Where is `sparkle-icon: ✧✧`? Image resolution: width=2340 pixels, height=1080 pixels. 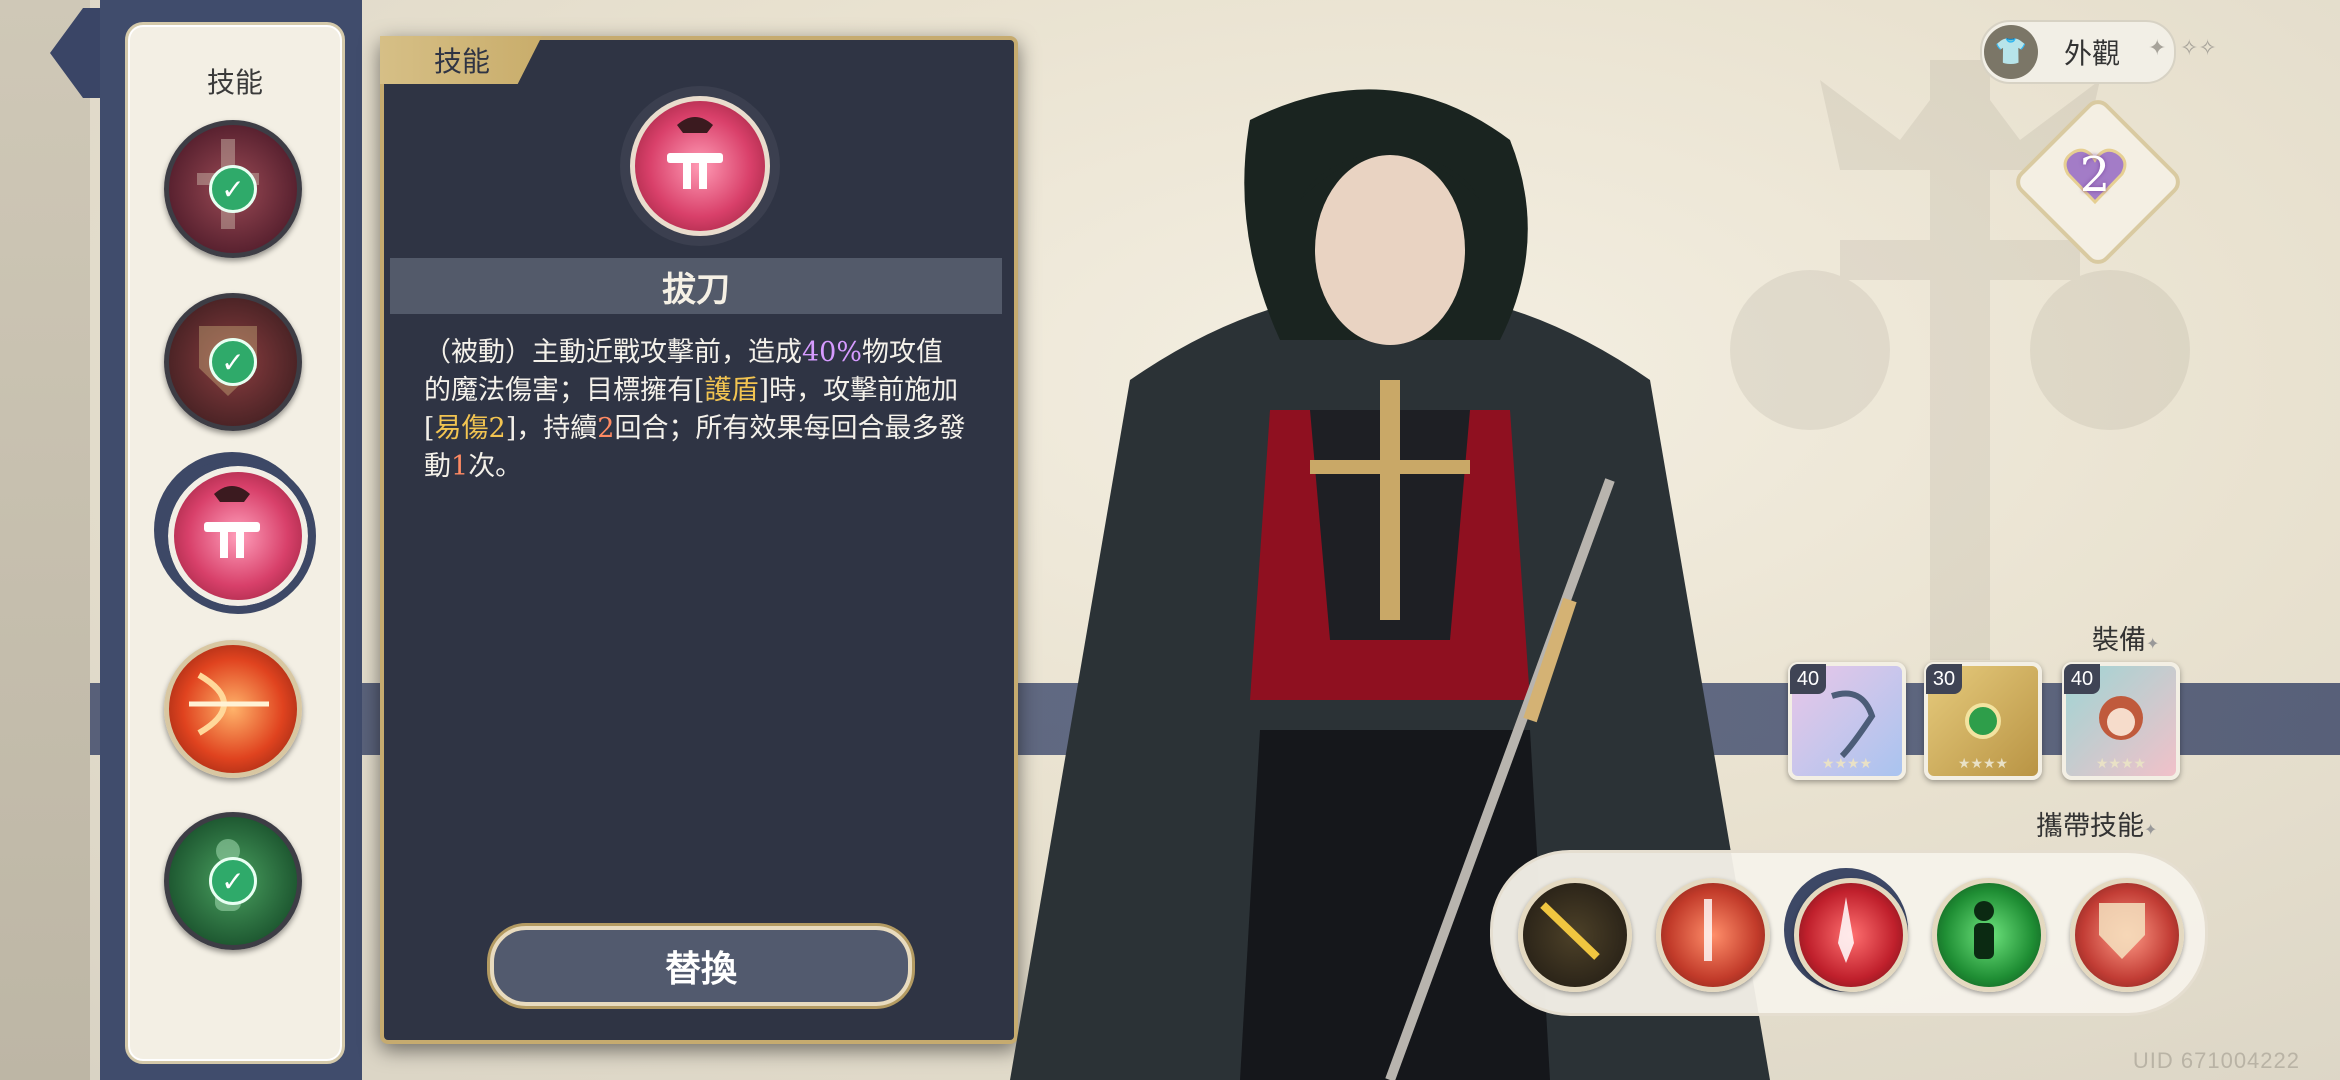 sparkle-icon: ✧✧ is located at coordinates (2198, 48).